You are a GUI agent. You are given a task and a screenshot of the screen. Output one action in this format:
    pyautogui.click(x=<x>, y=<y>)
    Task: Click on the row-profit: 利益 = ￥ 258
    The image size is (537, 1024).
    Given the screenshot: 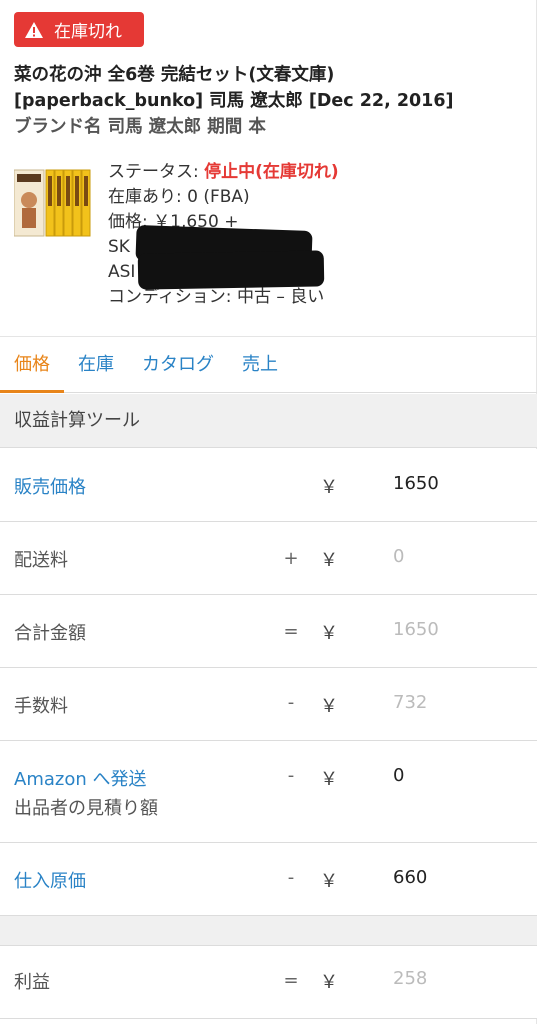 What is the action you would take?
    pyautogui.click(x=268, y=982)
    